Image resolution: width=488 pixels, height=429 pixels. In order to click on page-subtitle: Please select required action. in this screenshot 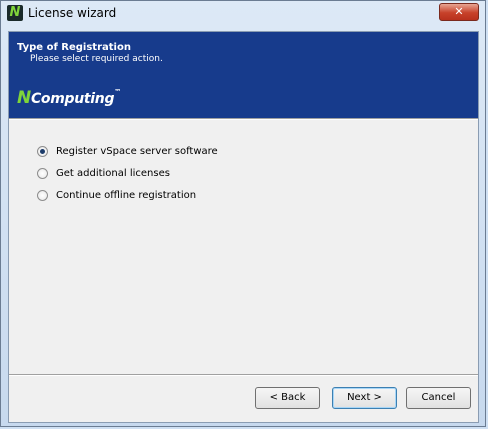, I will do `click(96, 59)`.